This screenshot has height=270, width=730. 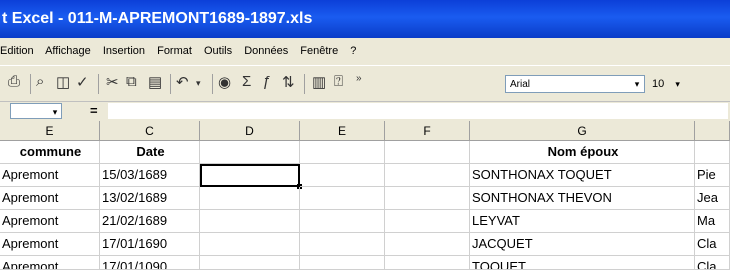 I want to click on cut-icon: ✂, so click(x=112, y=82).